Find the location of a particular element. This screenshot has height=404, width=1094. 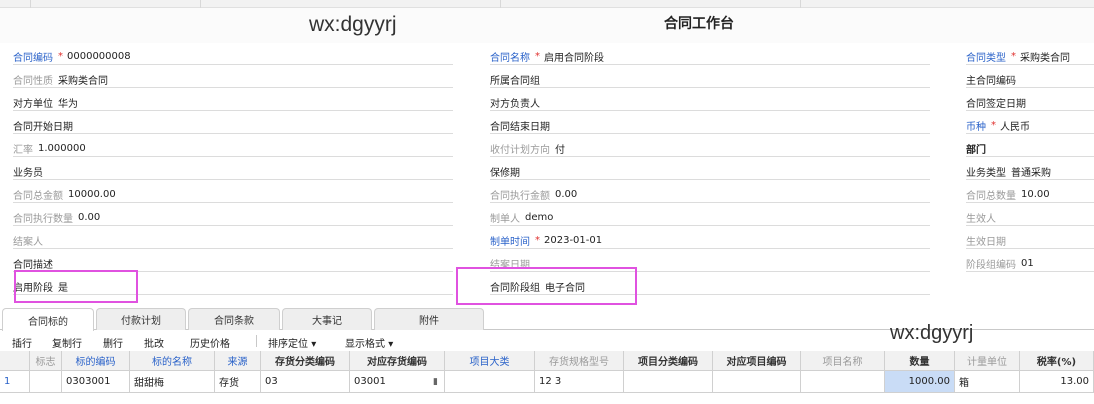

executed-quantity-label: 合同执行数量 is located at coordinates (43, 219).